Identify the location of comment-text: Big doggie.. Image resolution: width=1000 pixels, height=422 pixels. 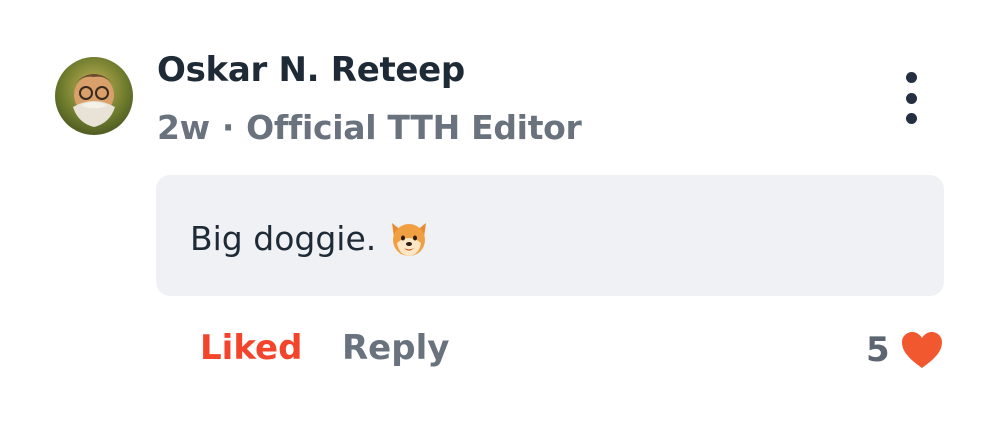
(283, 238).